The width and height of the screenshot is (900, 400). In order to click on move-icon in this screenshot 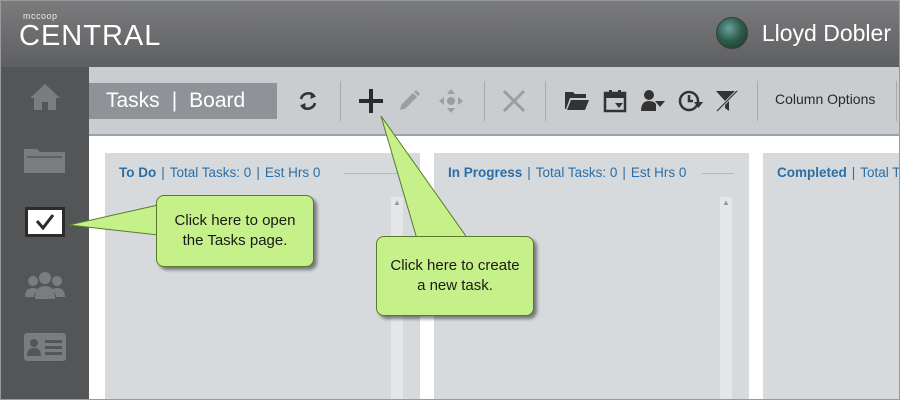, I will do `click(451, 101)`.